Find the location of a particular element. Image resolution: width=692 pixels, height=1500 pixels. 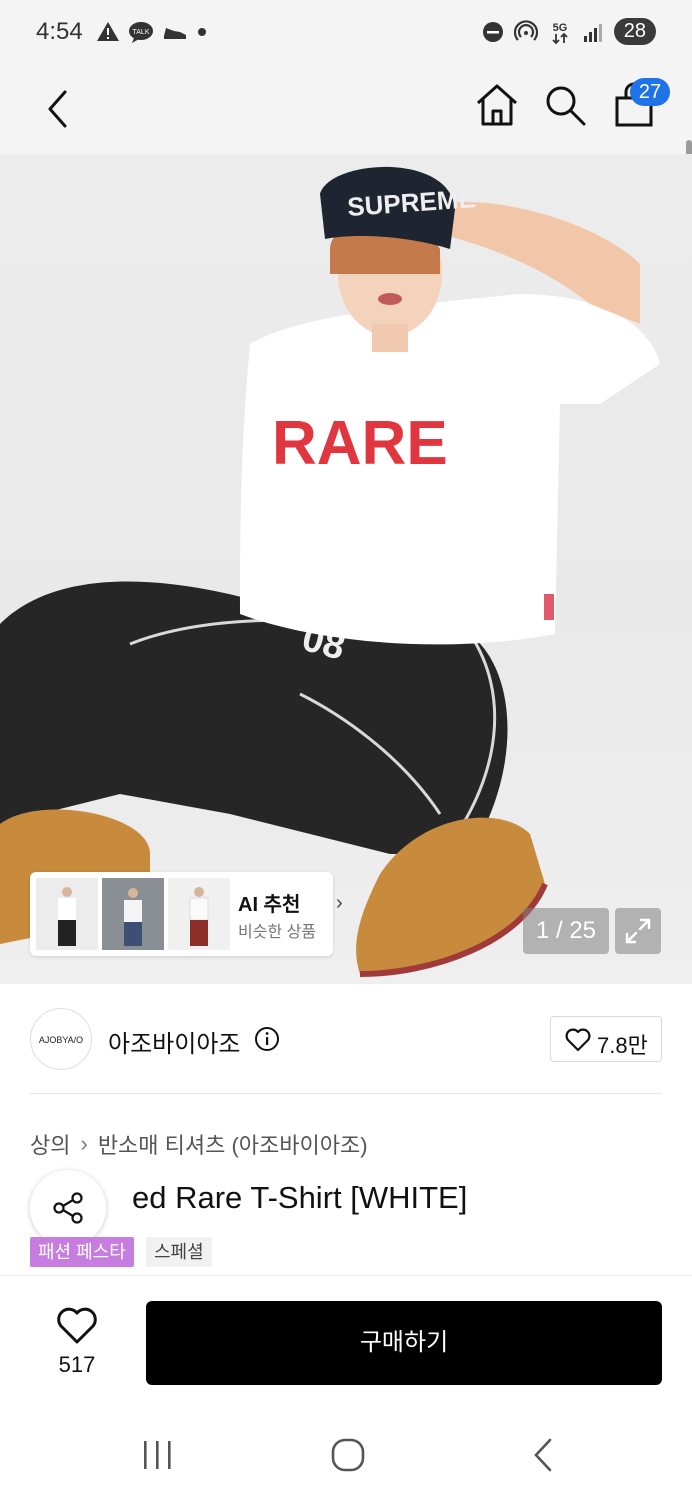

wishlist-button: 517 is located at coordinates (77, 1344).